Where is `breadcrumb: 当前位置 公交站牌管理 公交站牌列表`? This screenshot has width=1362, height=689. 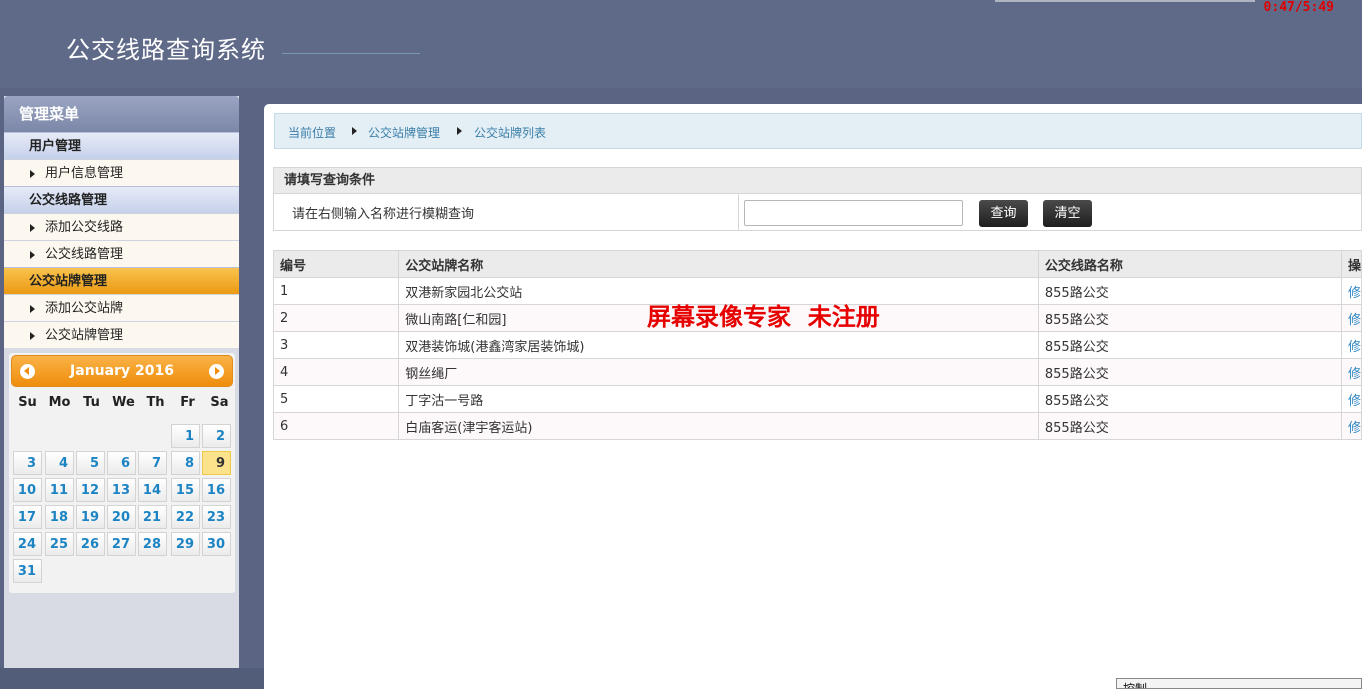
breadcrumb: 当前位置 公交站牌管理 公交站牌列表 is located at coordinates (818, 131).